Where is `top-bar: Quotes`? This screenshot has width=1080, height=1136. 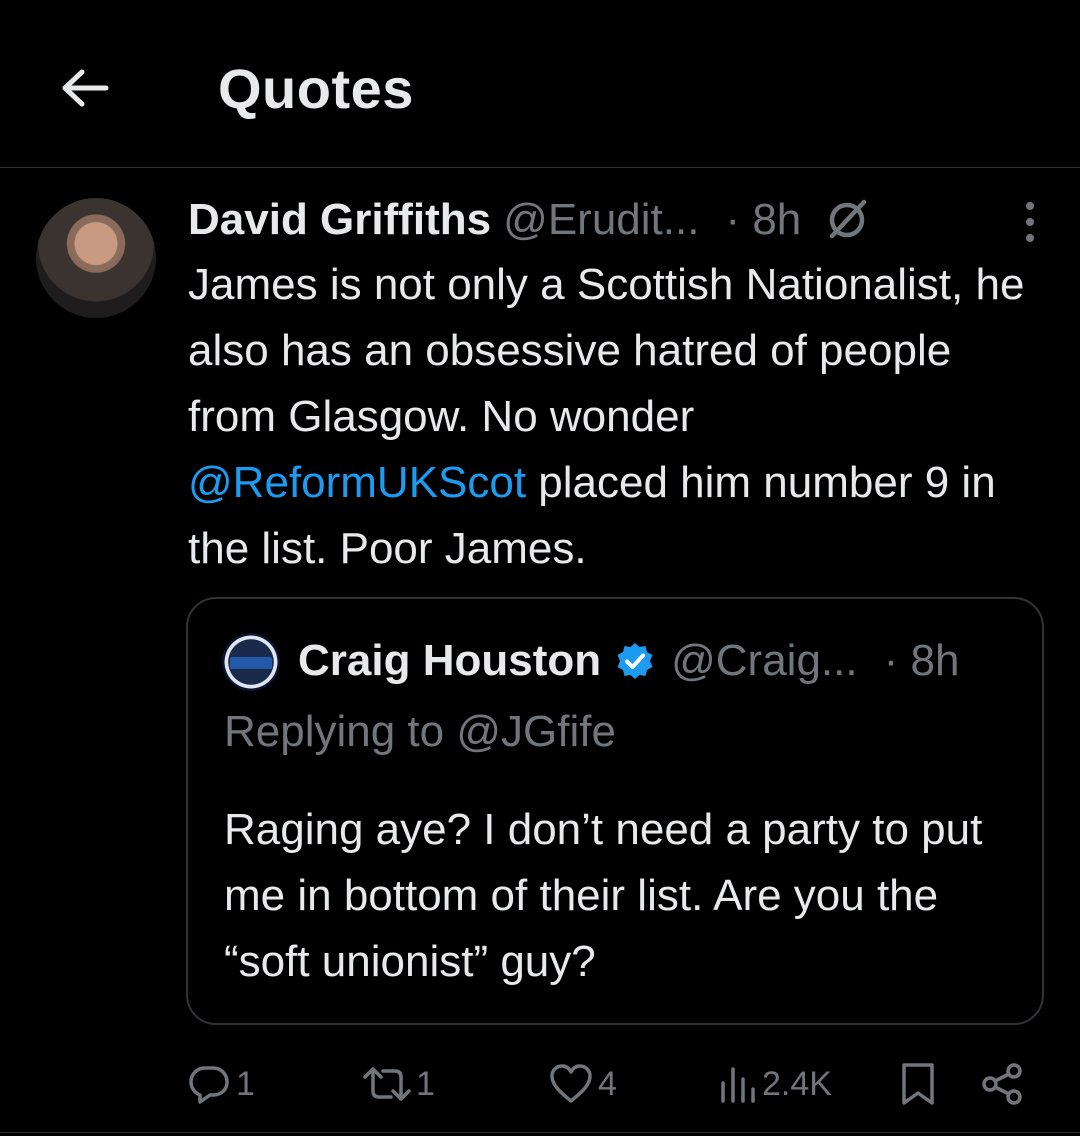
top-bar: Quotes is located at coordinates (540, 84).